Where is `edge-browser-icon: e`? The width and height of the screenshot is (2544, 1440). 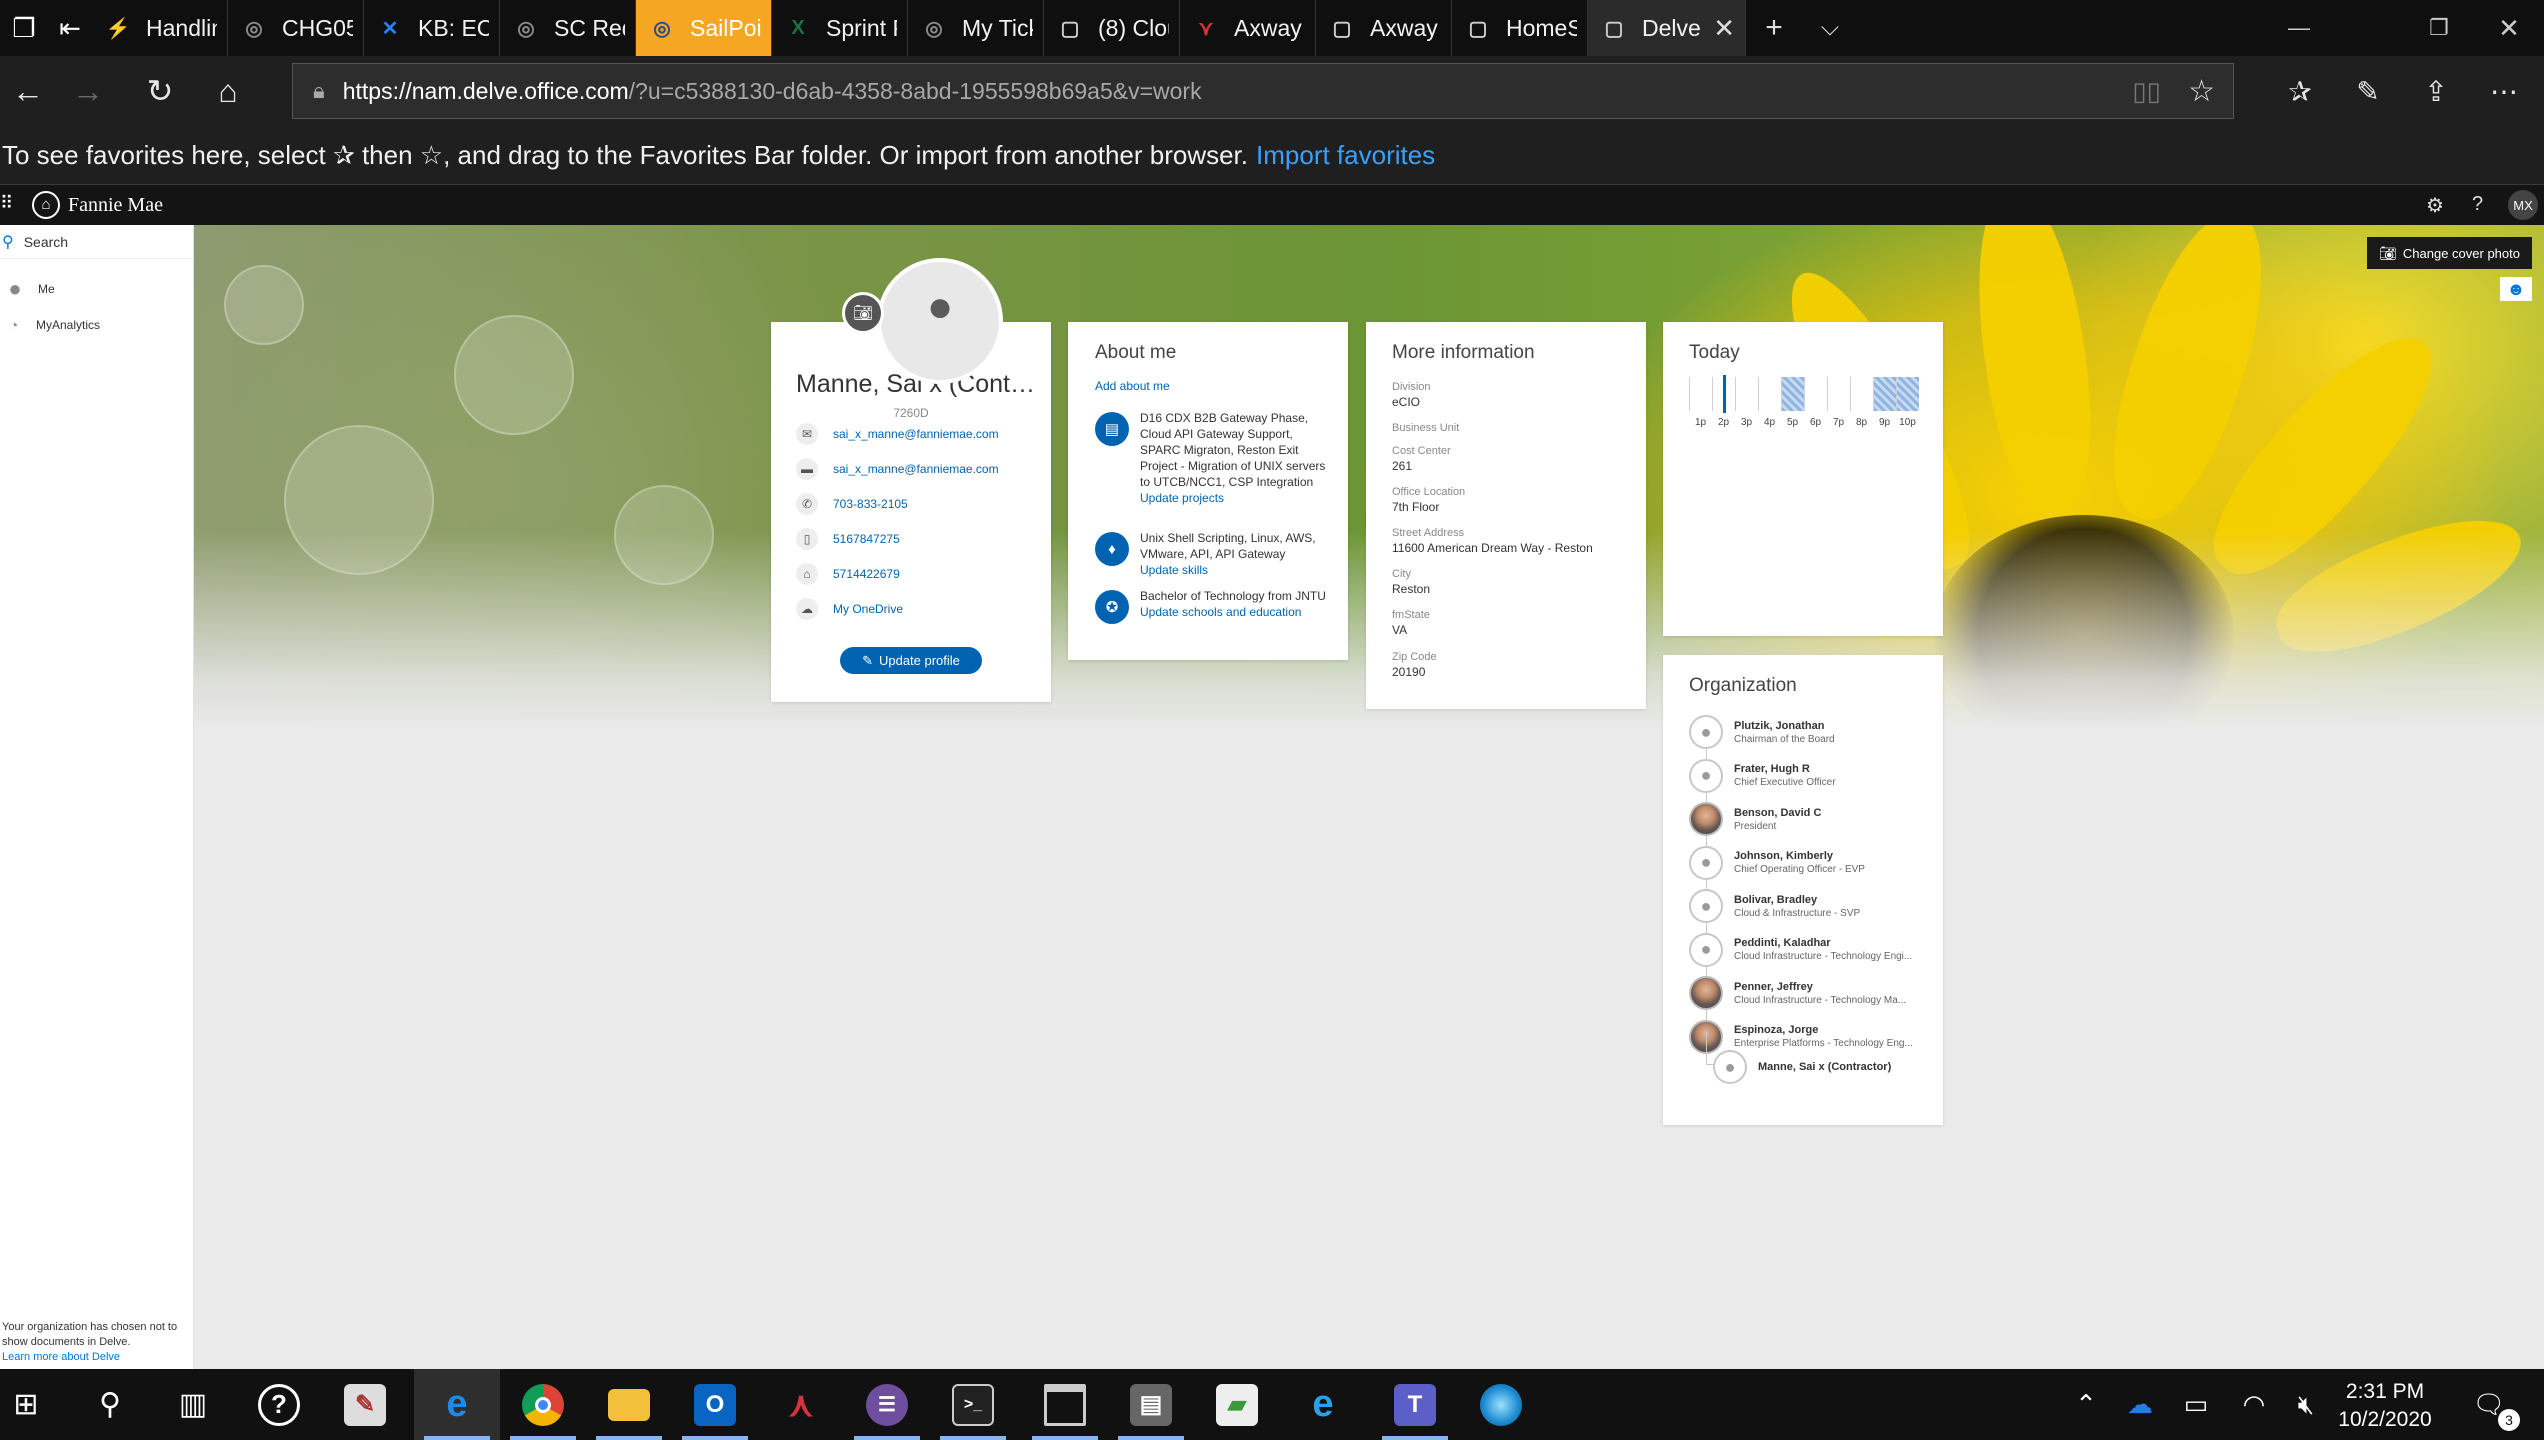
edge-browser-icon: e is located at coordinates (457, 1404).